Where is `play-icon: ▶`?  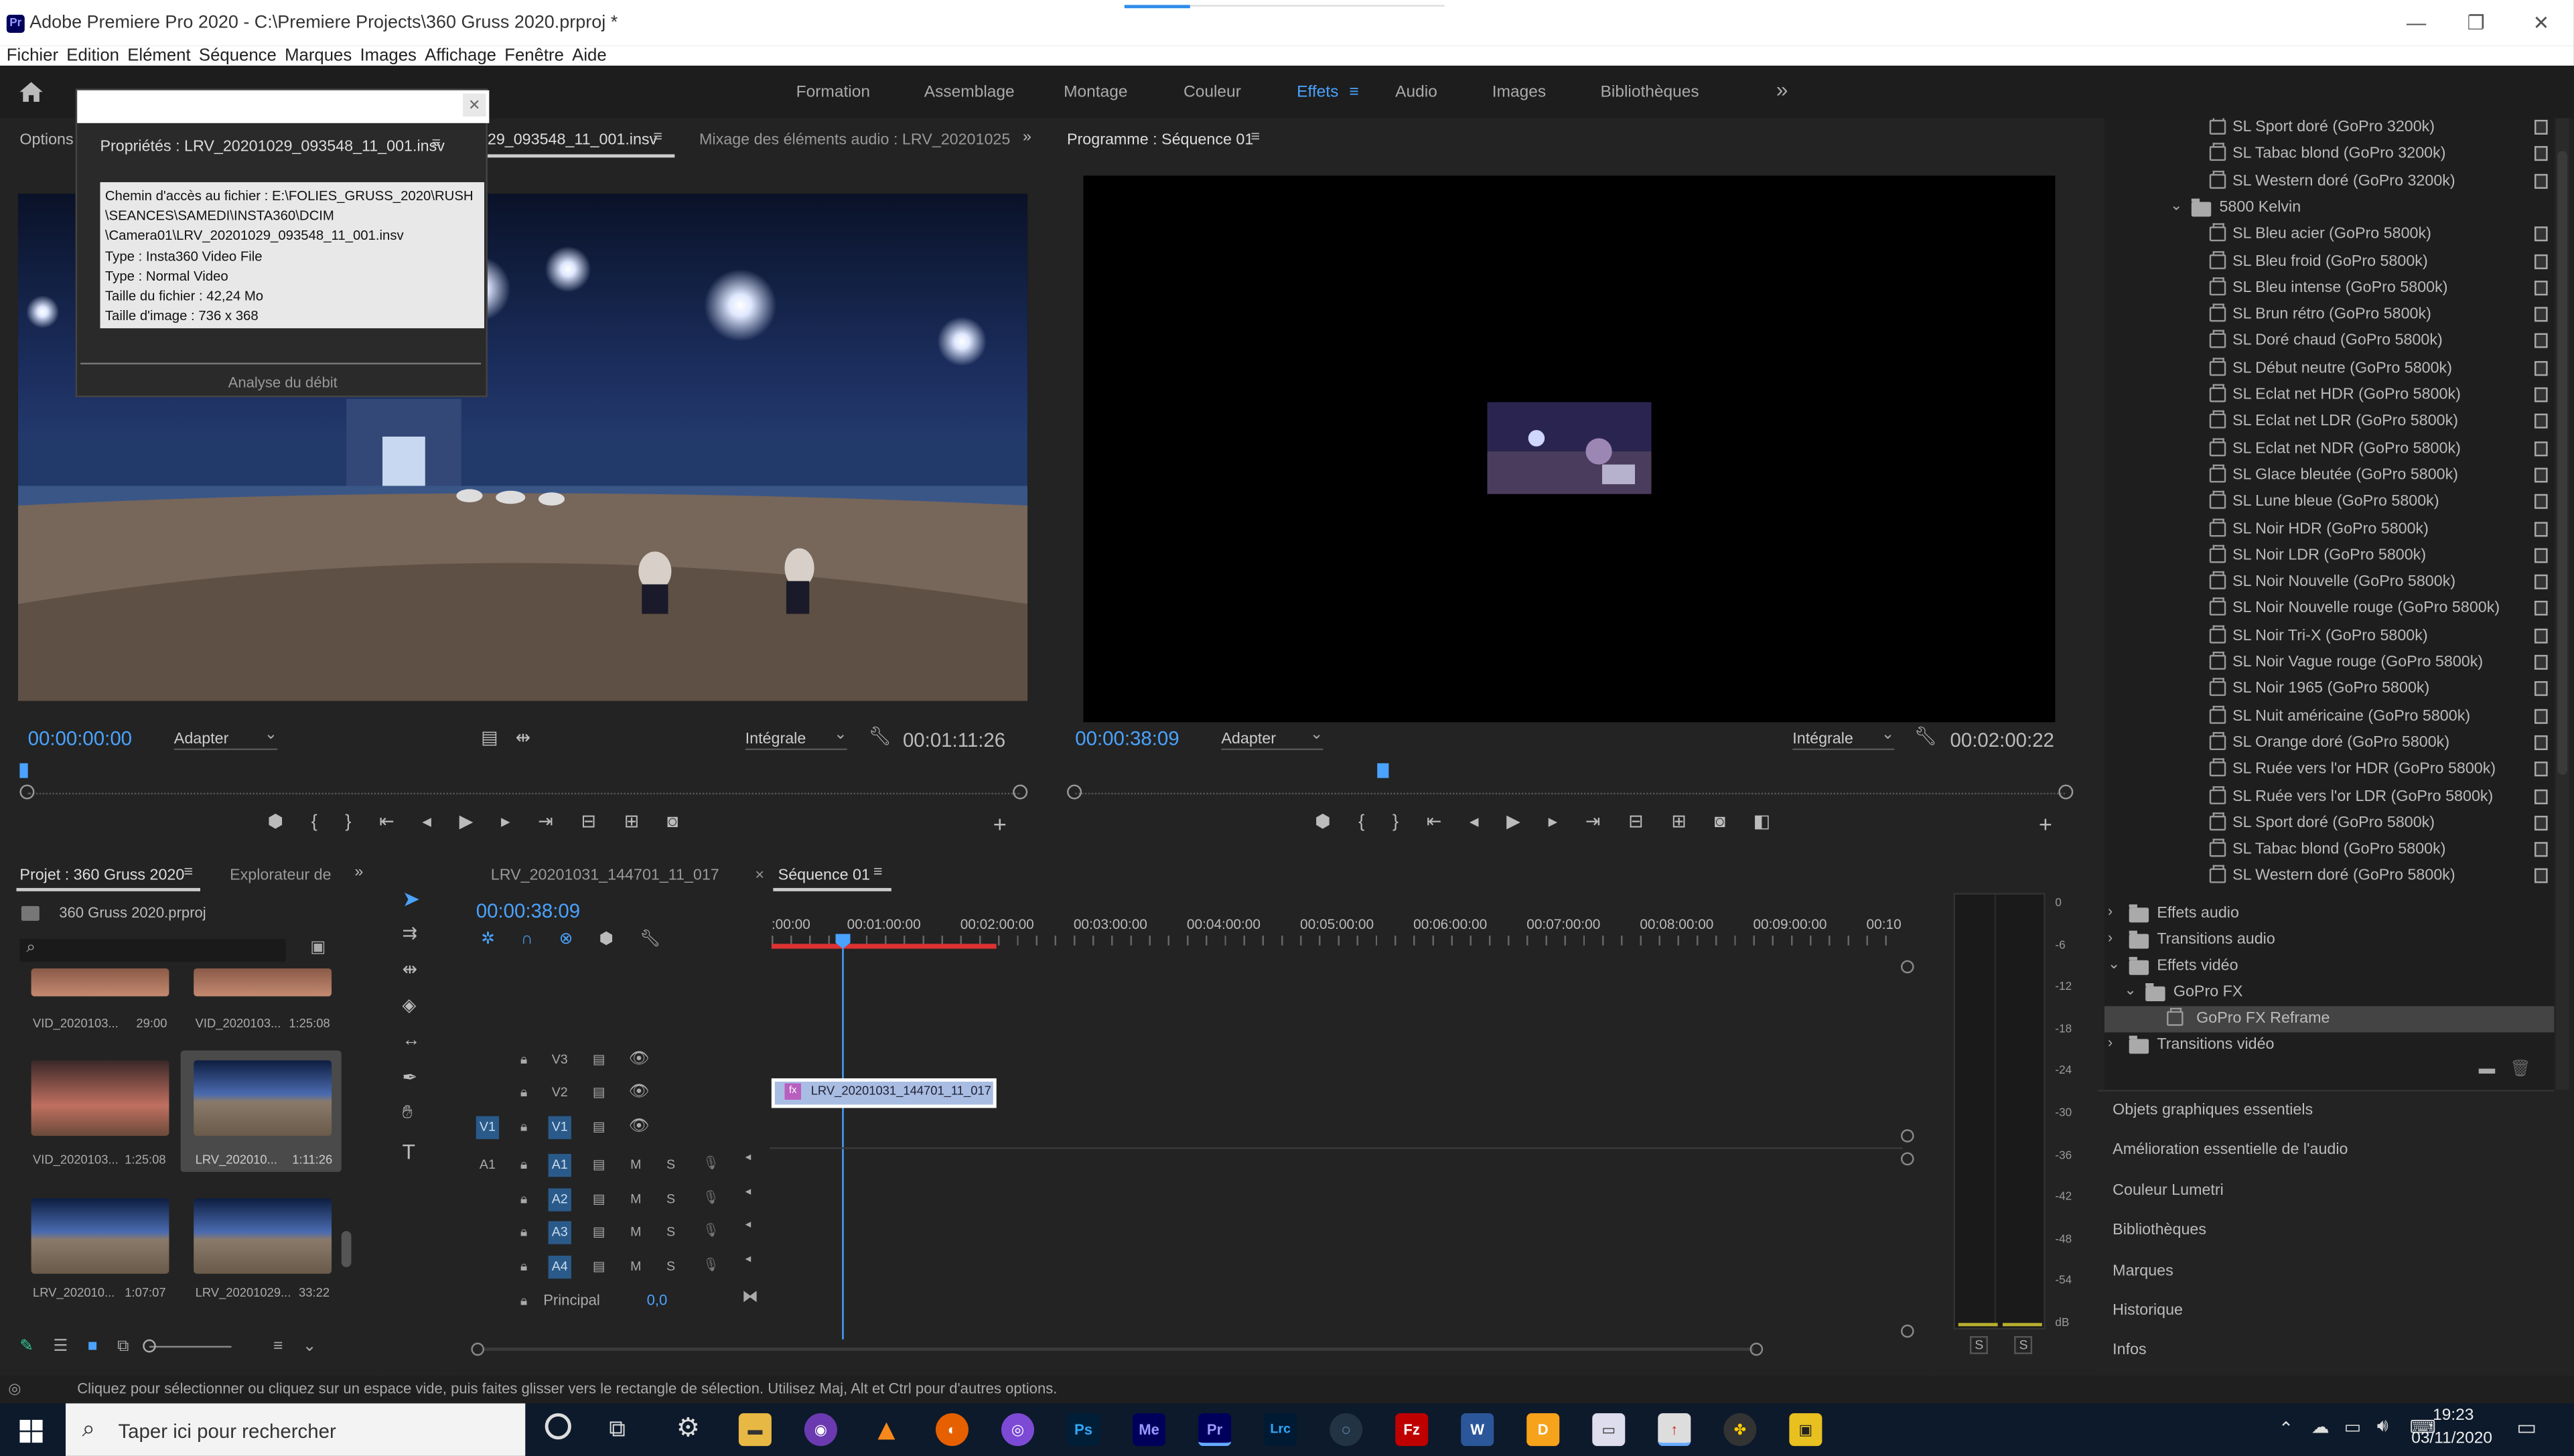
play-icon: ▶ is located at coordinates (1513, 821).